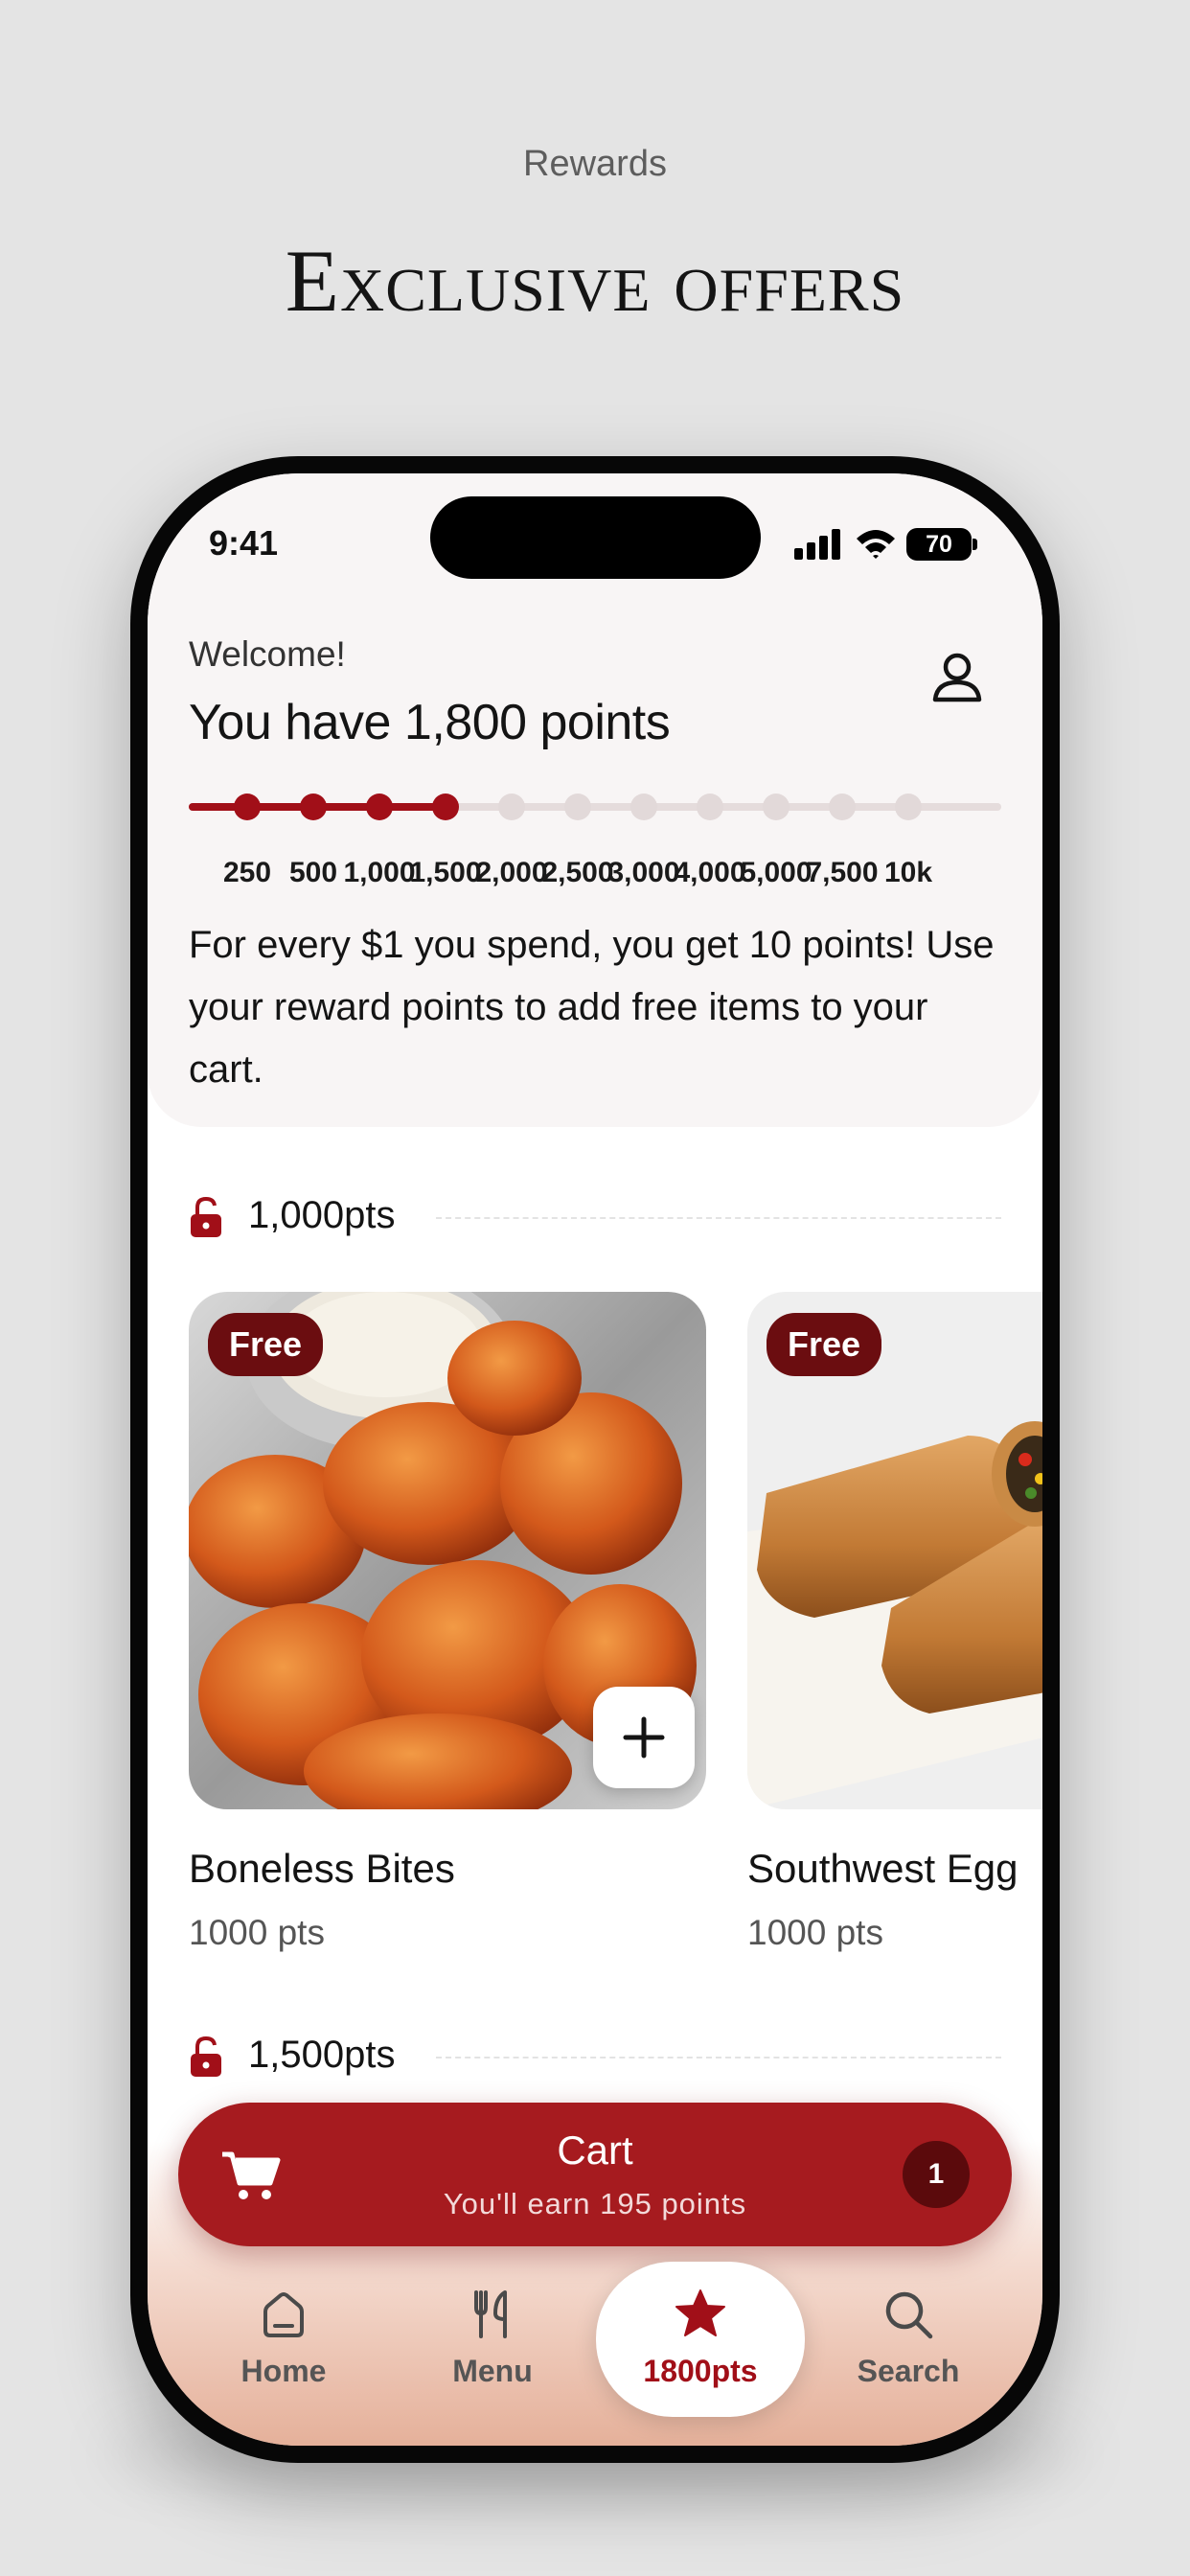 Image resolution: width=1190 pixels, height=2576 pixels. Describe the element at coordinates (493, 2371) in the screenshot. I see `tab-label: Menu` at that location.